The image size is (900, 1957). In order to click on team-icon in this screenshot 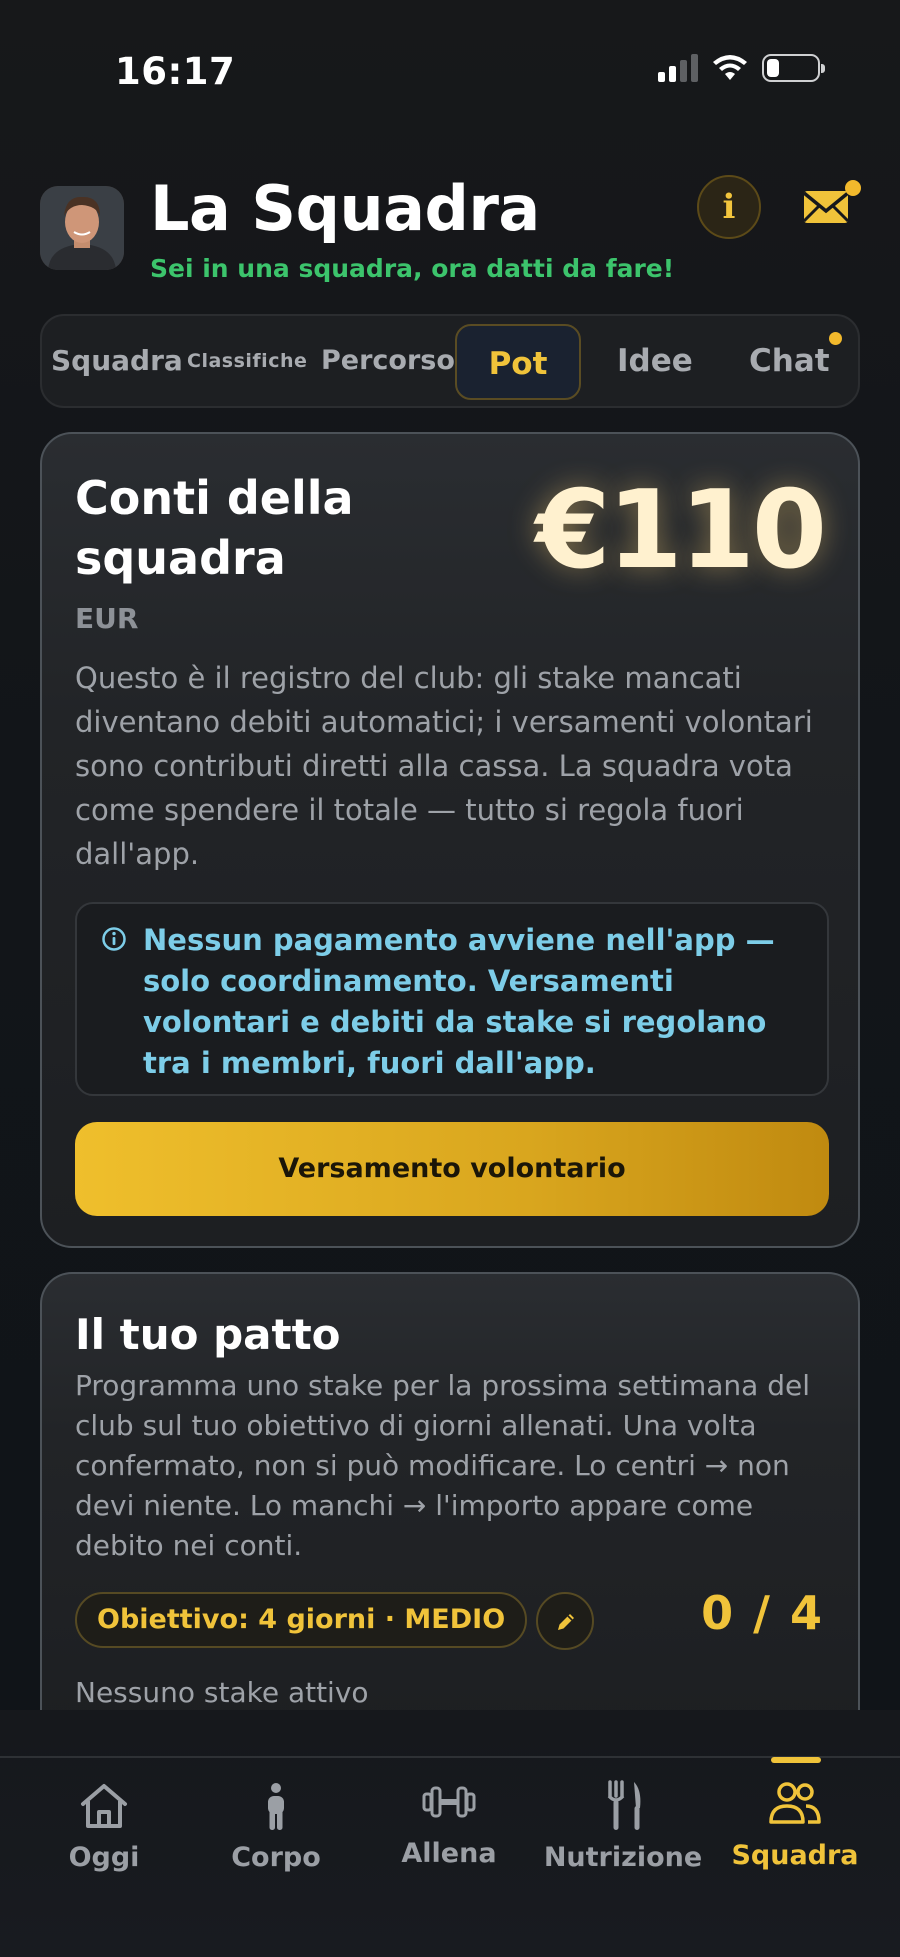, I will do `click(795, 1803)`.